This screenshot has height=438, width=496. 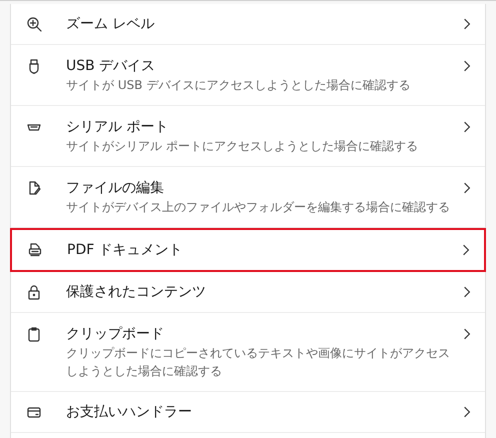 I want to click on row-description: サイトがデバイス上のファイルやフォルダーを編集する場合に確認する, so click(x=258, y=207).